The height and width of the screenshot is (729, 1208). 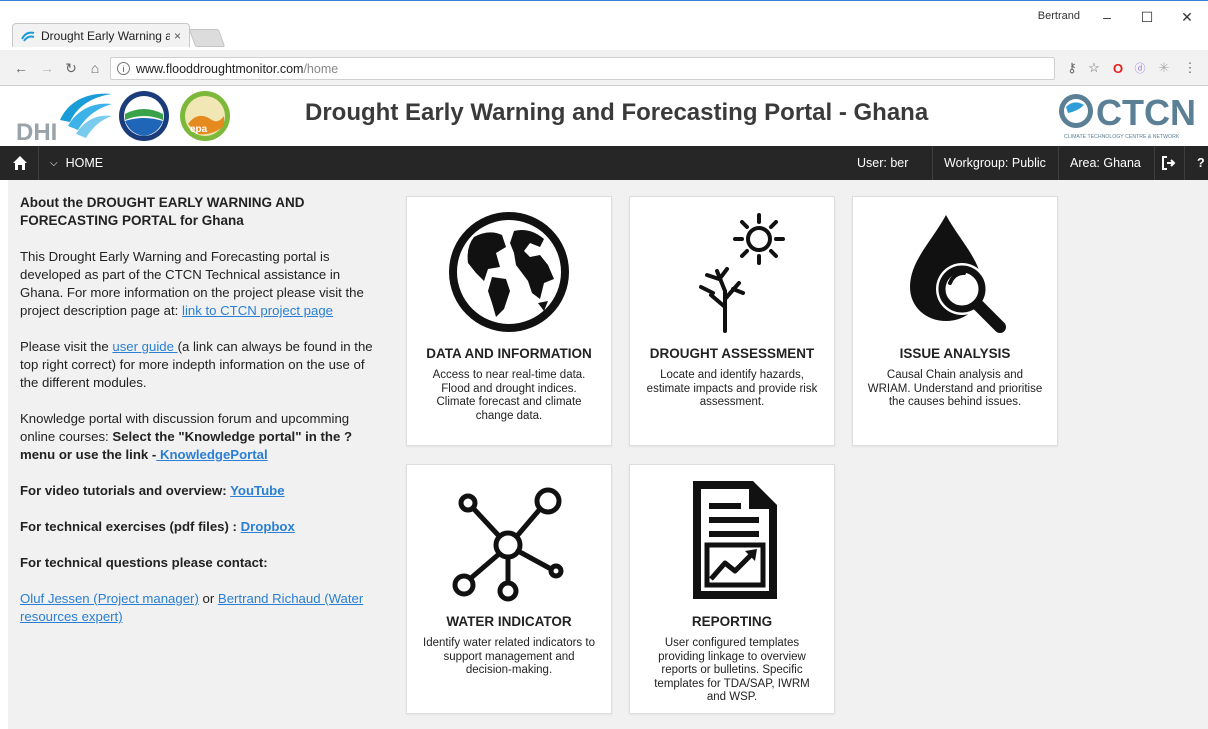 I want to click on svg-text: DHI, so click(x=36, y=130).